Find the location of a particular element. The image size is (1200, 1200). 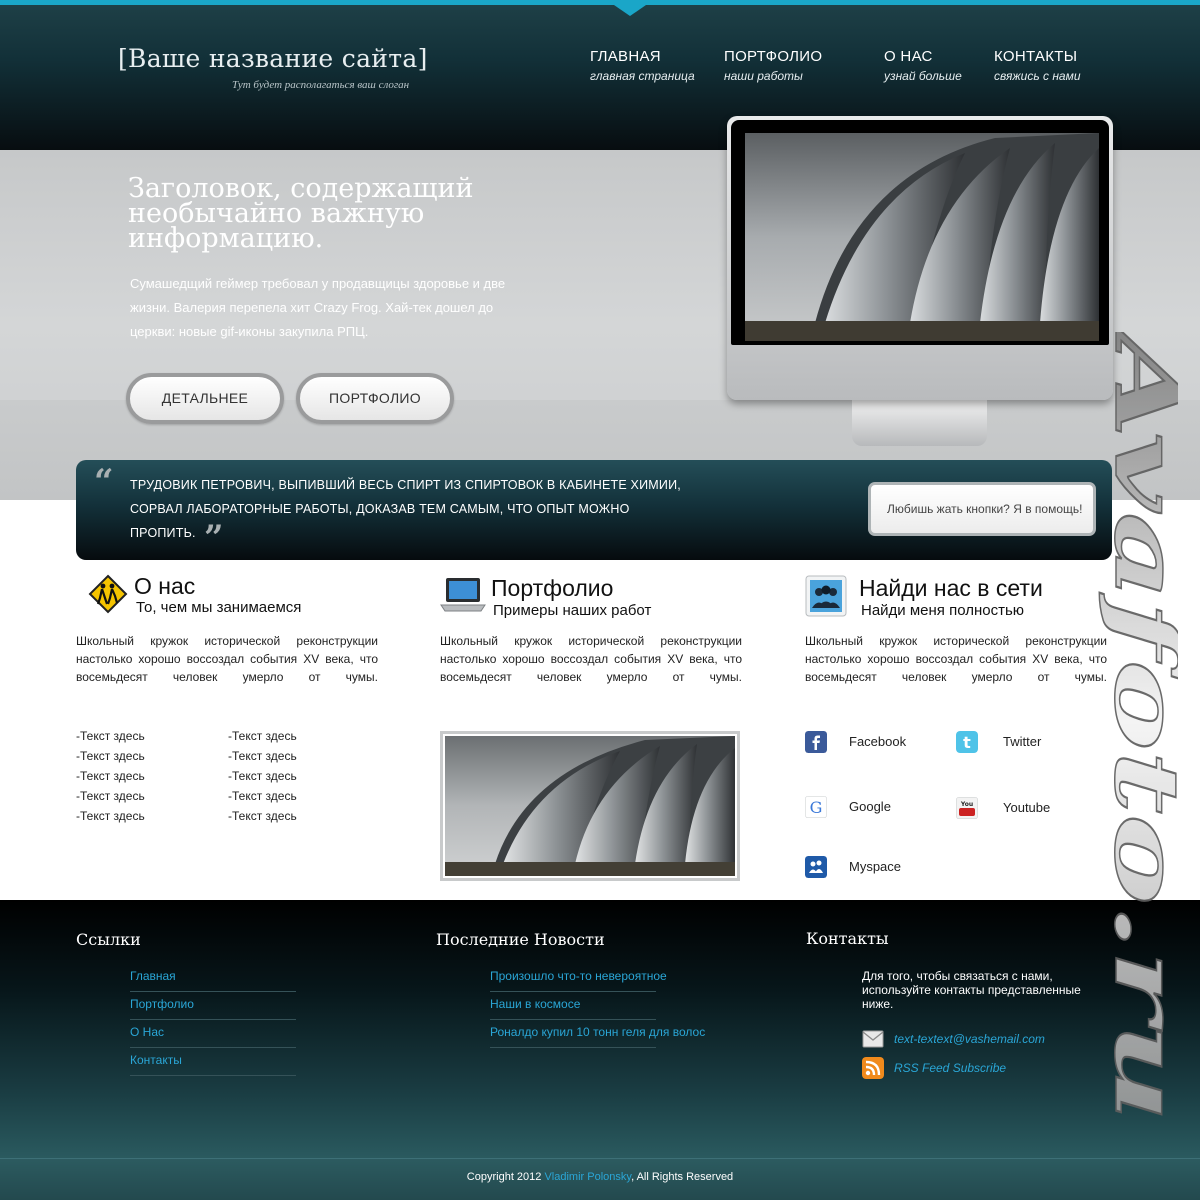

open-quote-icon: “ is located at coordinates (104, 482).